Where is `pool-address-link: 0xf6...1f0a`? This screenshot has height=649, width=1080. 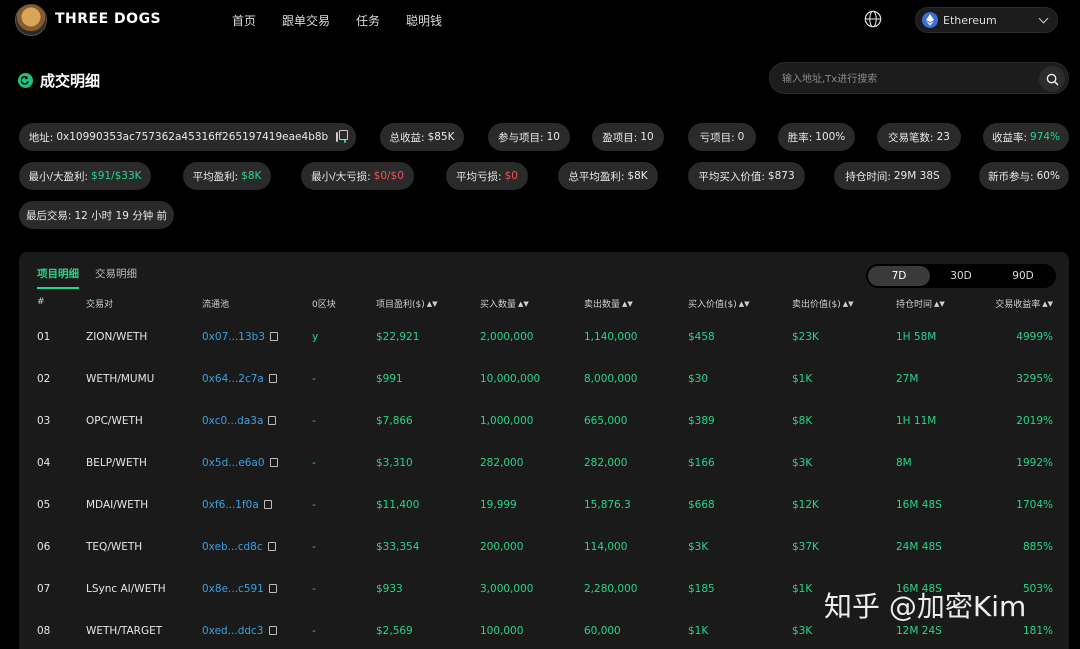
pool-address-link: 0xf6...1f0a is located at coordinates (230, 505).